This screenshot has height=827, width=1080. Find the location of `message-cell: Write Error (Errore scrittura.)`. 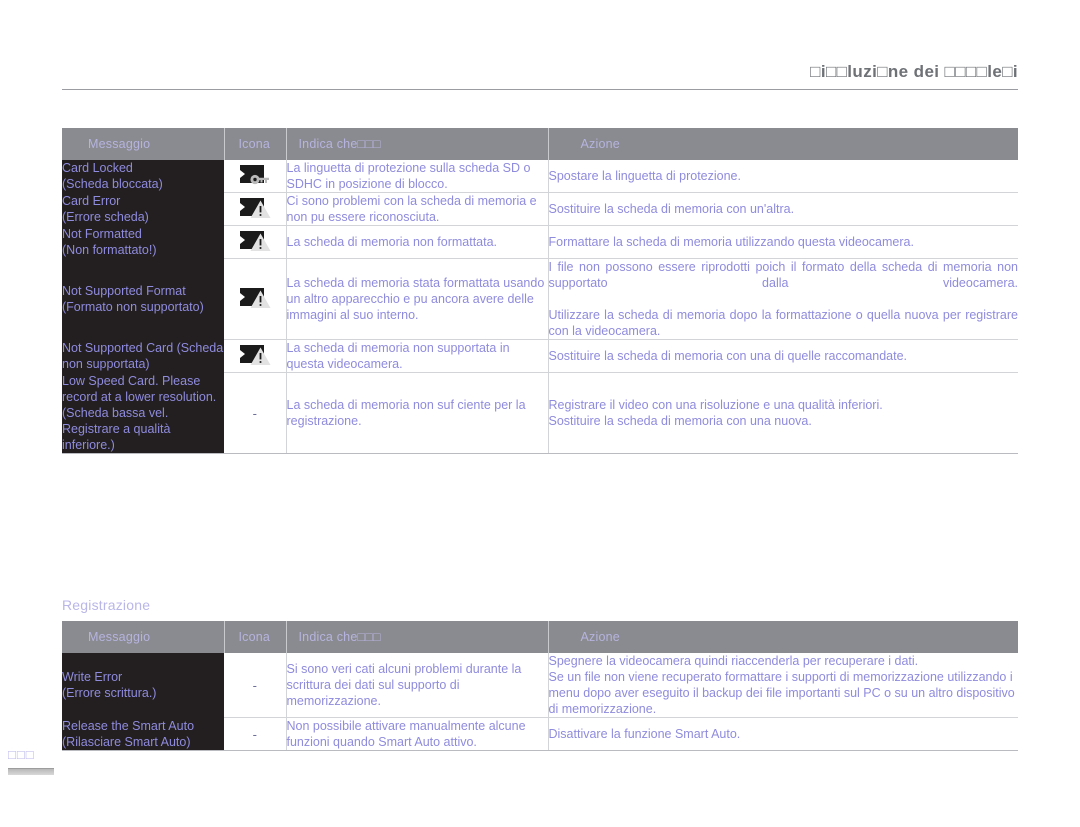

message-cell: Write Error (Errore scrittura.) is located at coordinates (143, 685).